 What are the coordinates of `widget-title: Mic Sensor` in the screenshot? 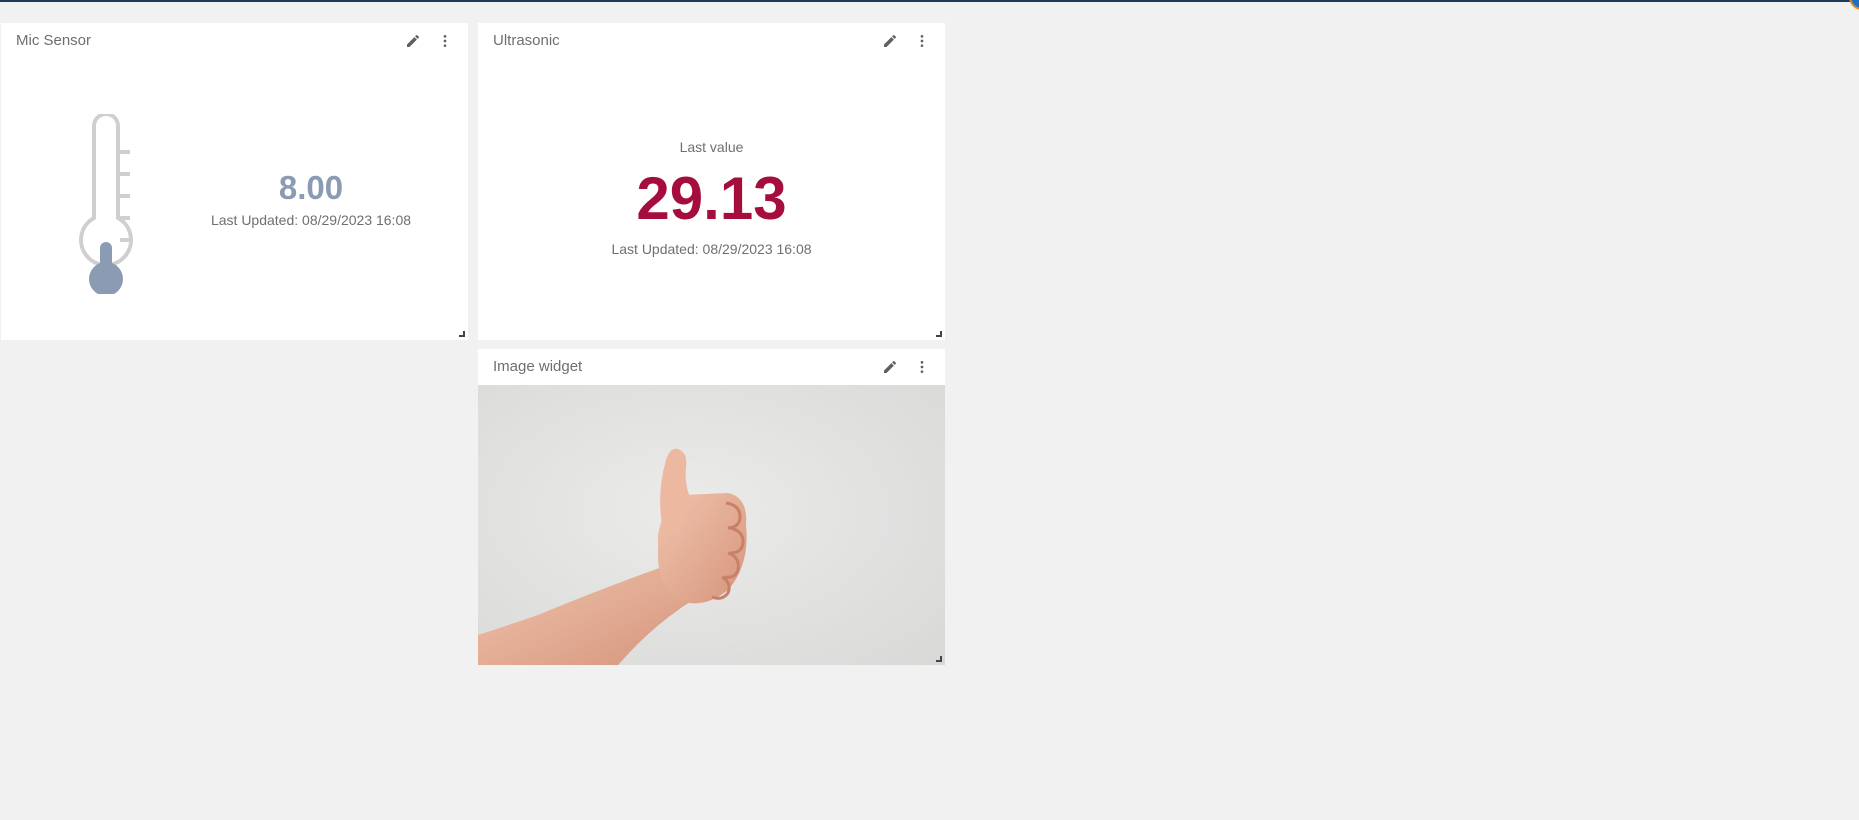 It's located at (54, 40).